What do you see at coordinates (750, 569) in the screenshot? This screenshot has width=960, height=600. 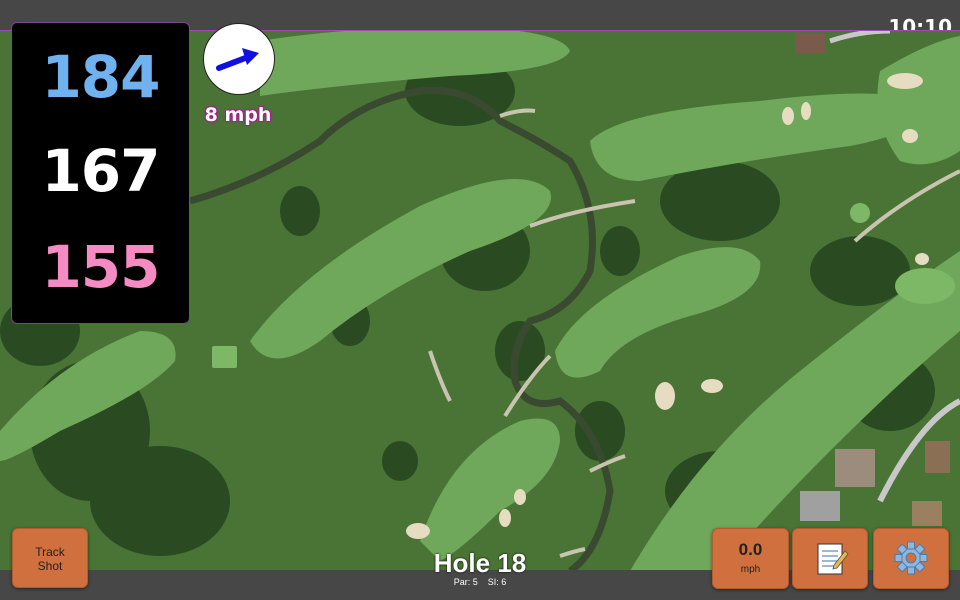 I see `wind-speed-unit: mph` at bounding box center [750, 569].